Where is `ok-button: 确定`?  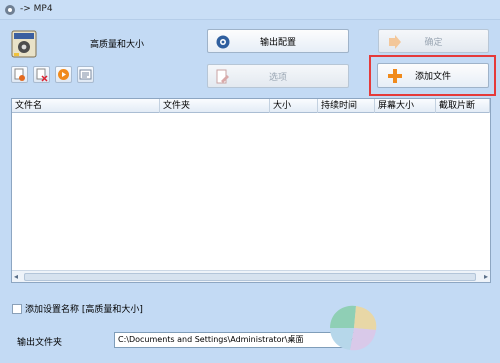 ok-button: 确定 is located at coordinates (433, 41).